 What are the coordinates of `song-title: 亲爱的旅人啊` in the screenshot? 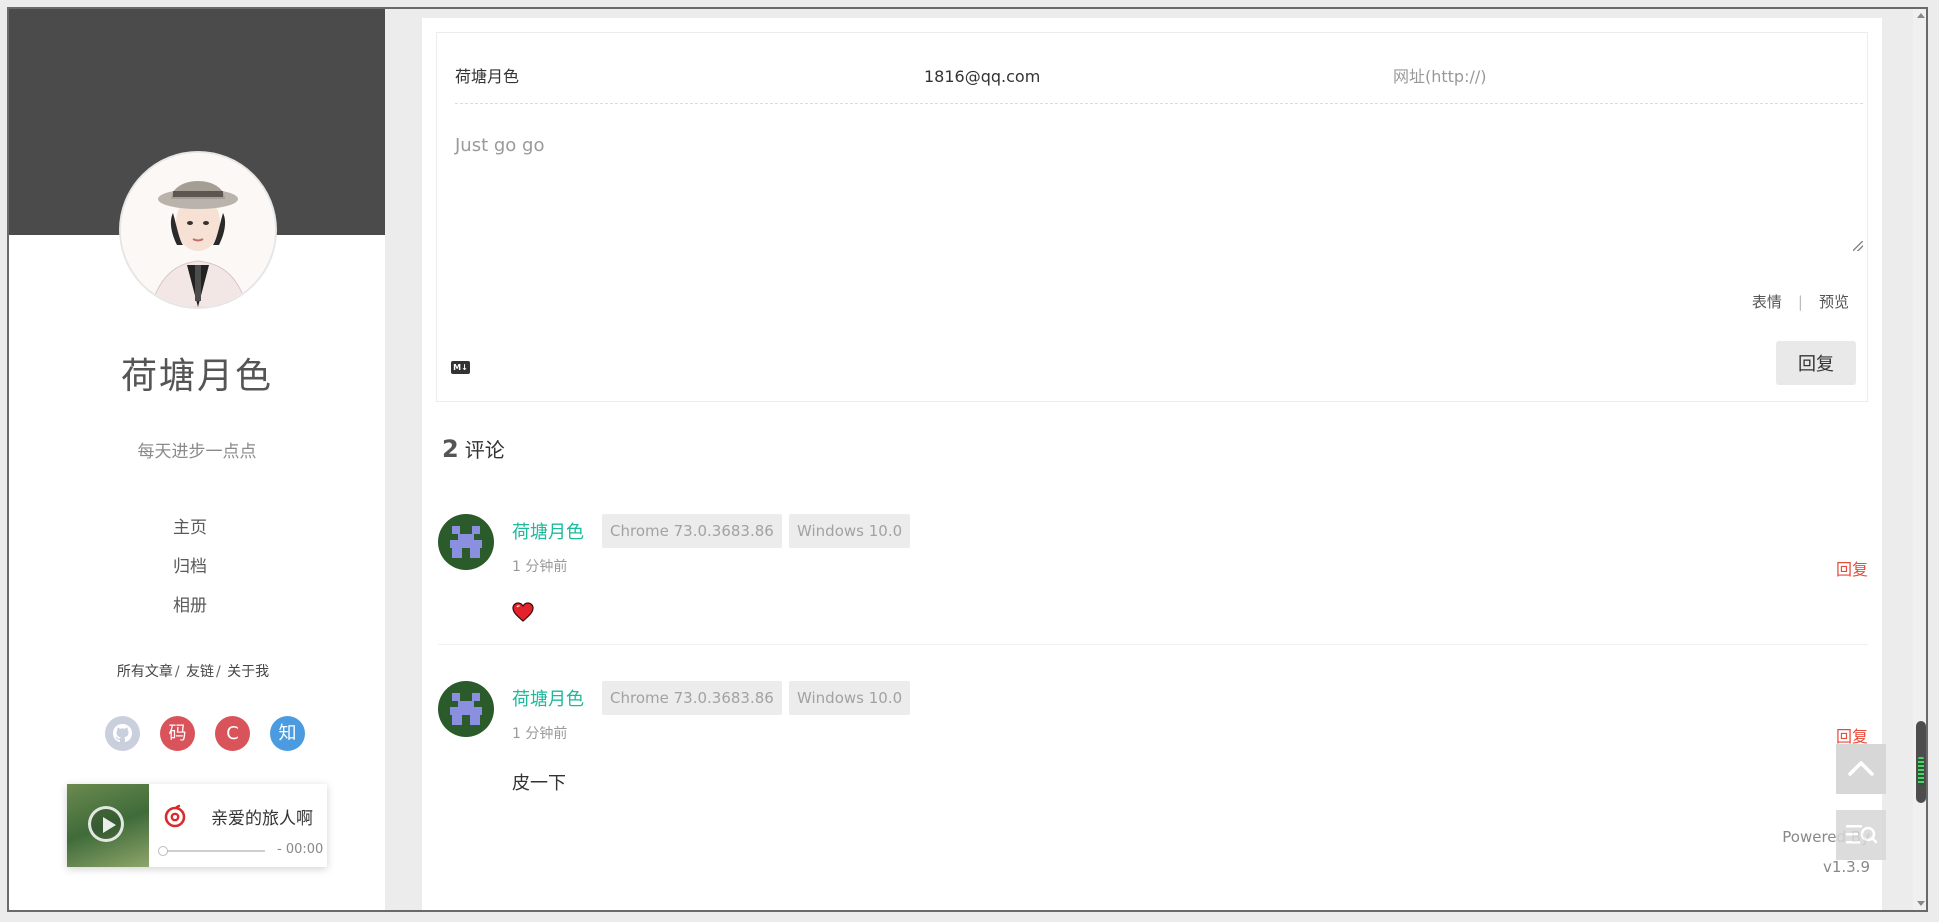 It's located at (262, 819).